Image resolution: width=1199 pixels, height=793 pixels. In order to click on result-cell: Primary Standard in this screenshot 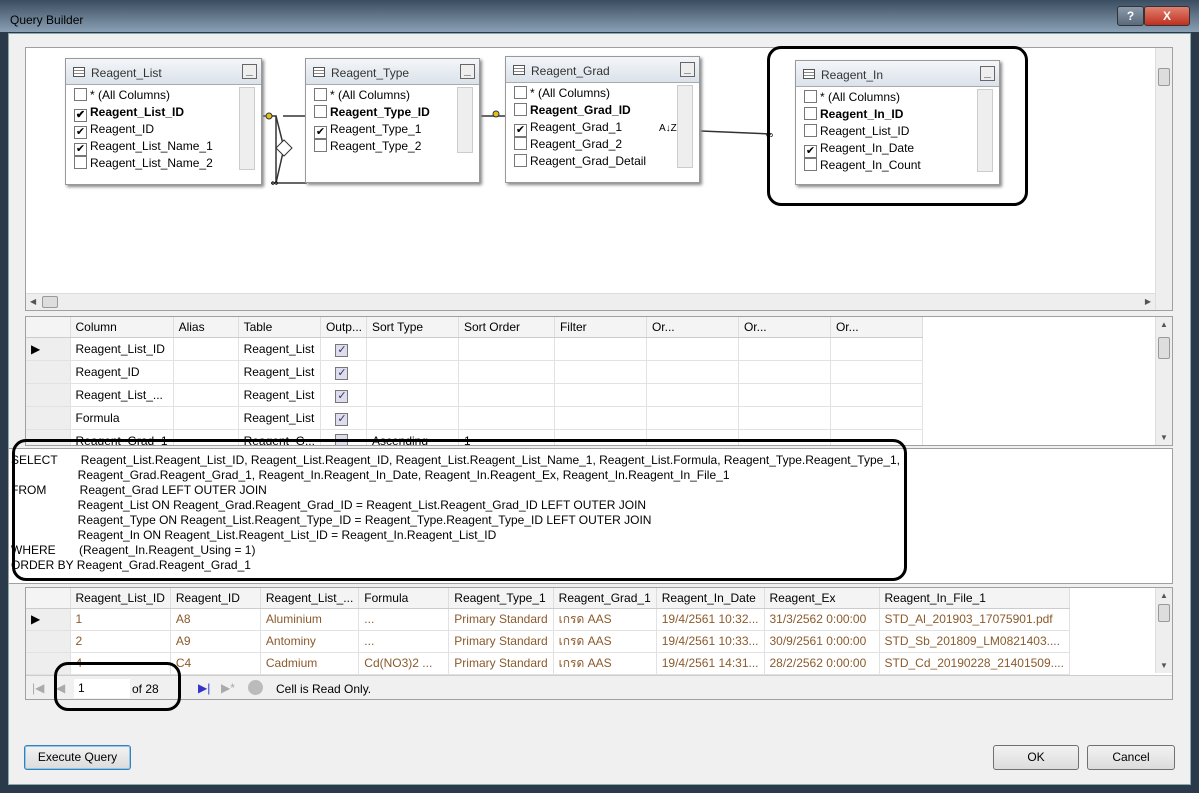, I will do `click(501, 641)`.